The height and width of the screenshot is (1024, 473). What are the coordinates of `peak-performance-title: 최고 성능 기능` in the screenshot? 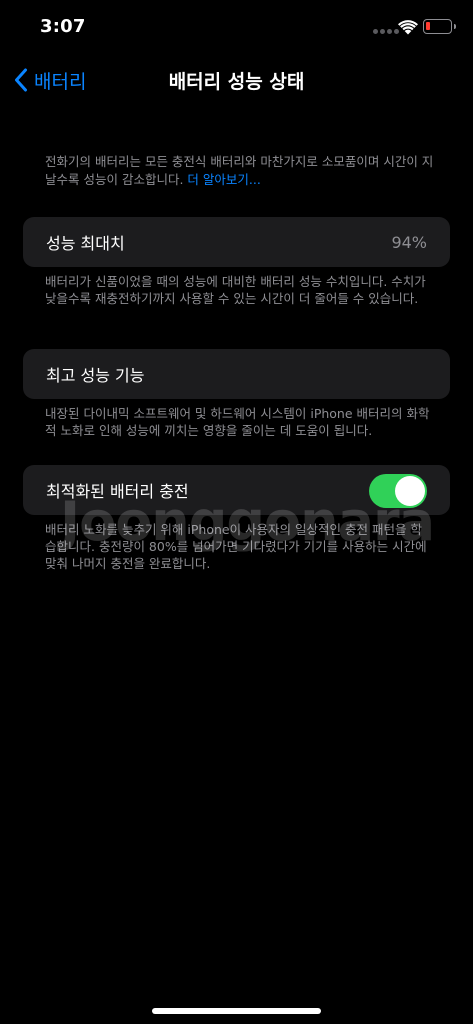 It's located at (95, 375).